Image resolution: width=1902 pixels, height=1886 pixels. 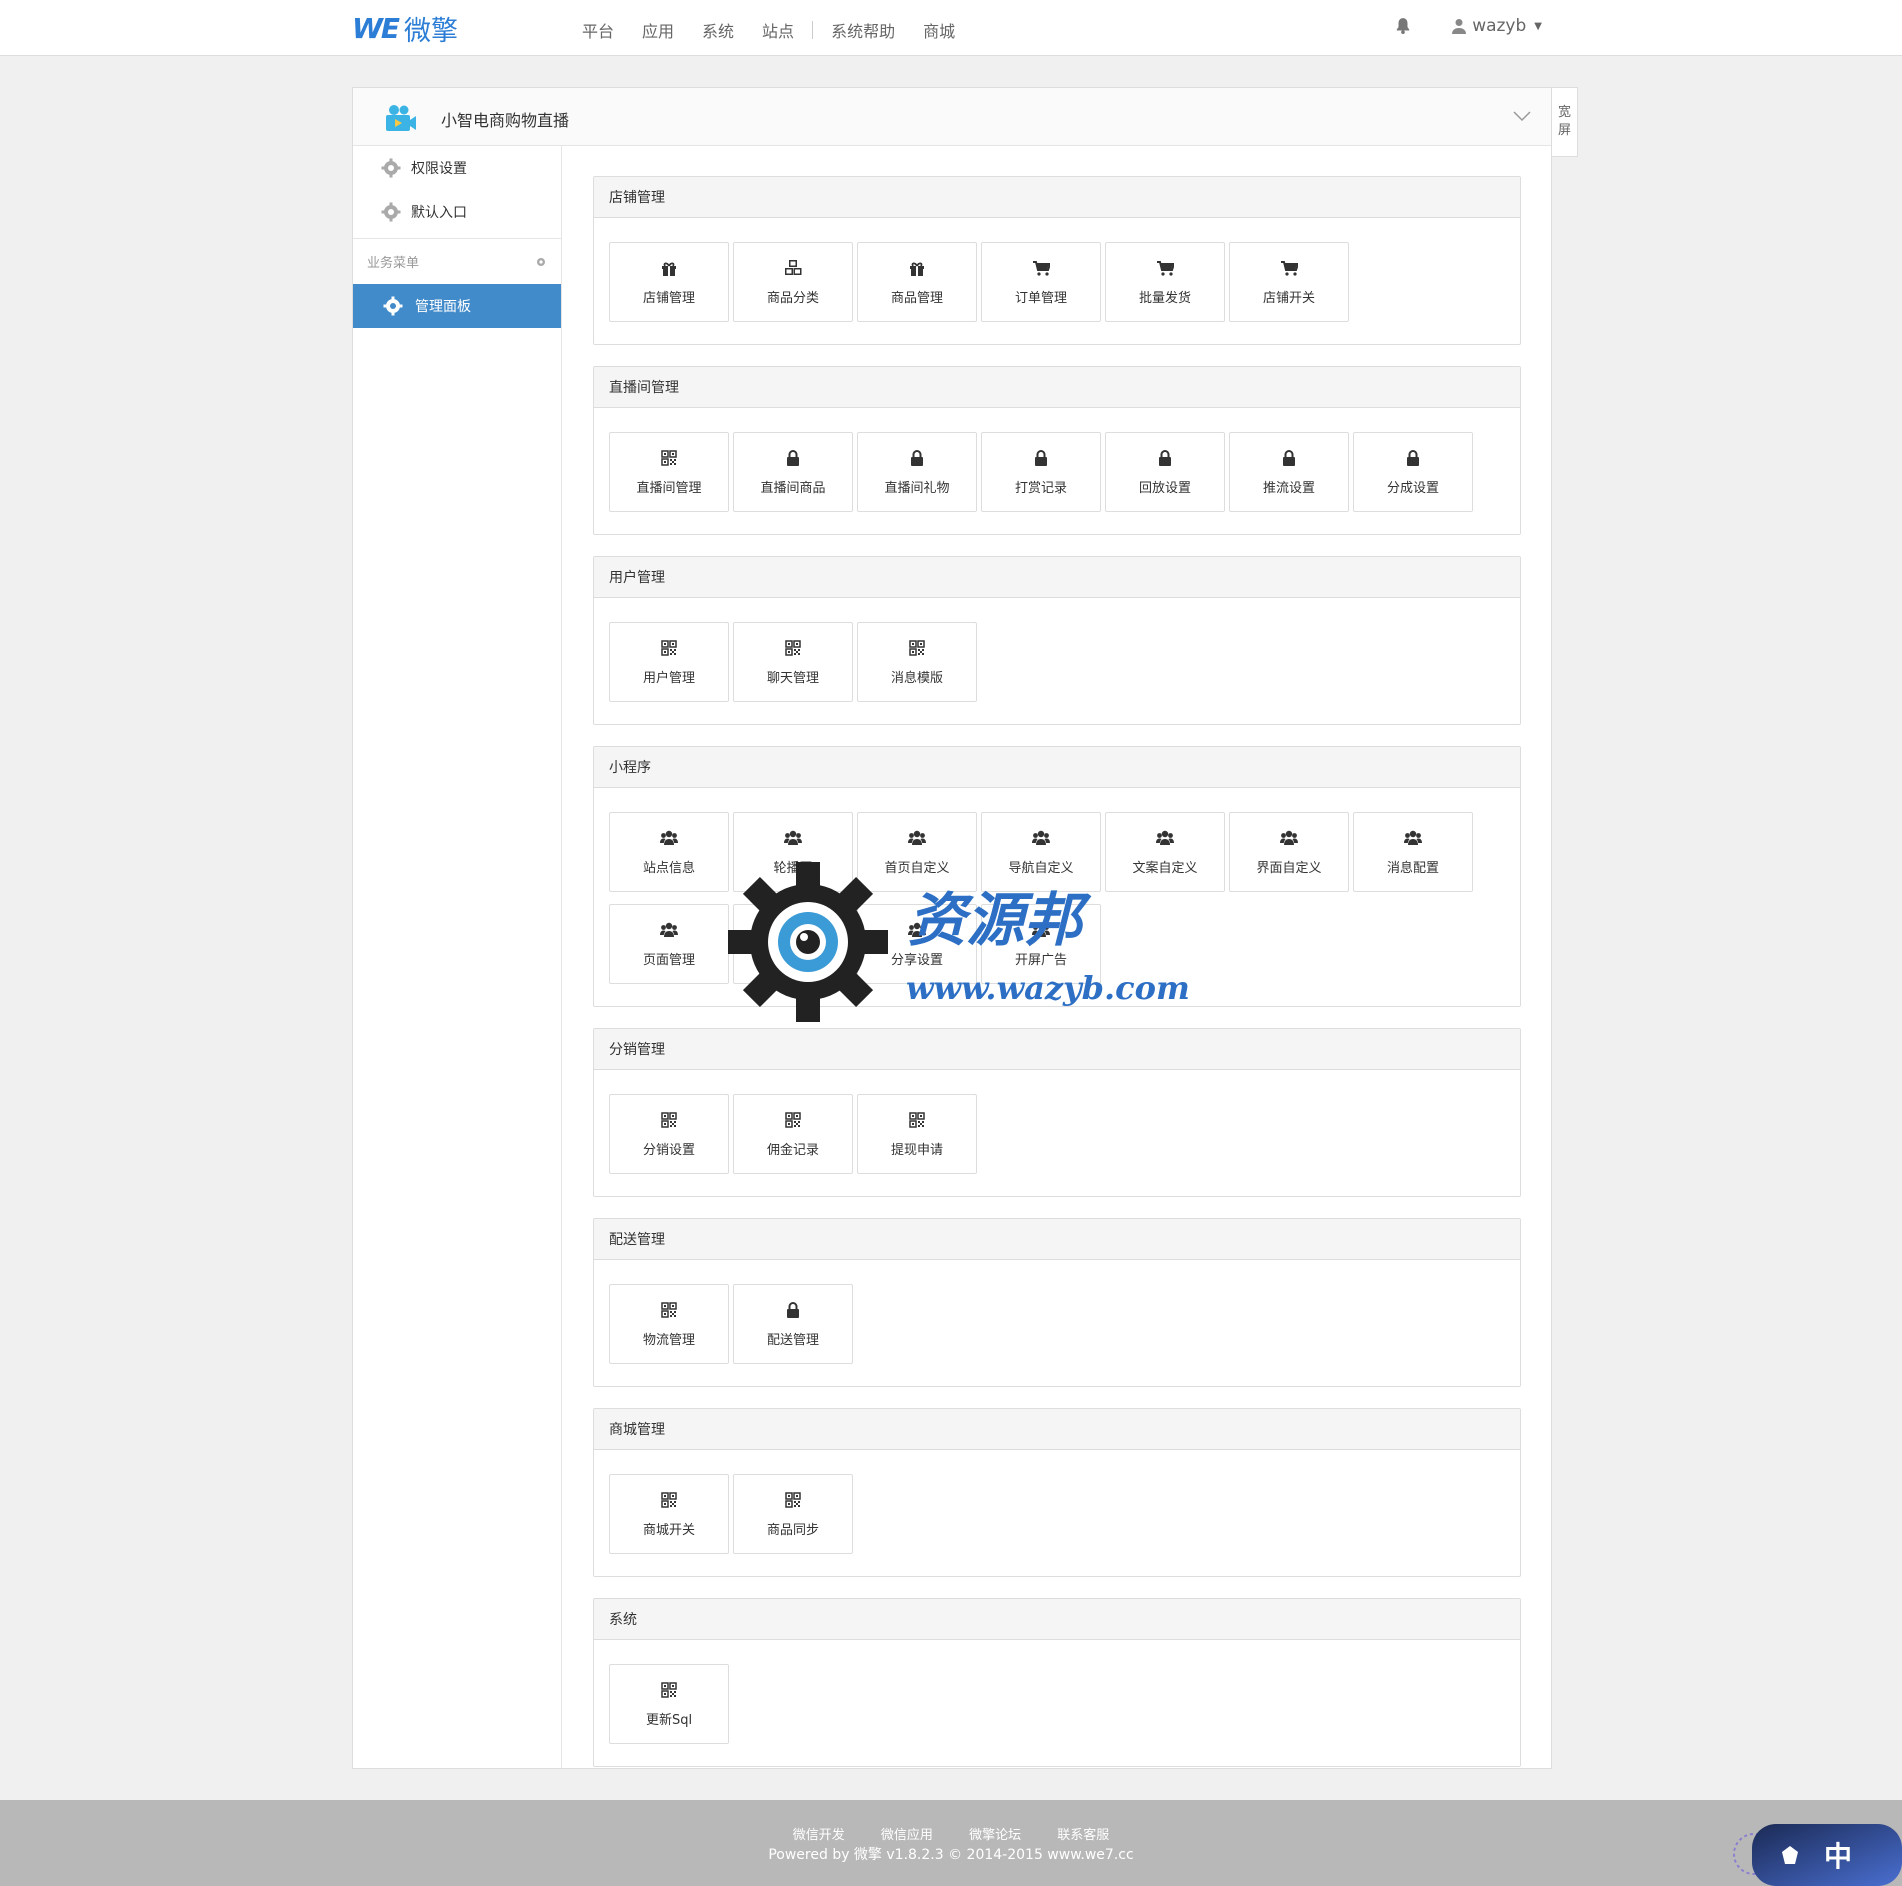 What do you see at coordinates (917, 282) in the screenshot?
I see `menu-tile: 商品管理` at bounding box center [917, 282].